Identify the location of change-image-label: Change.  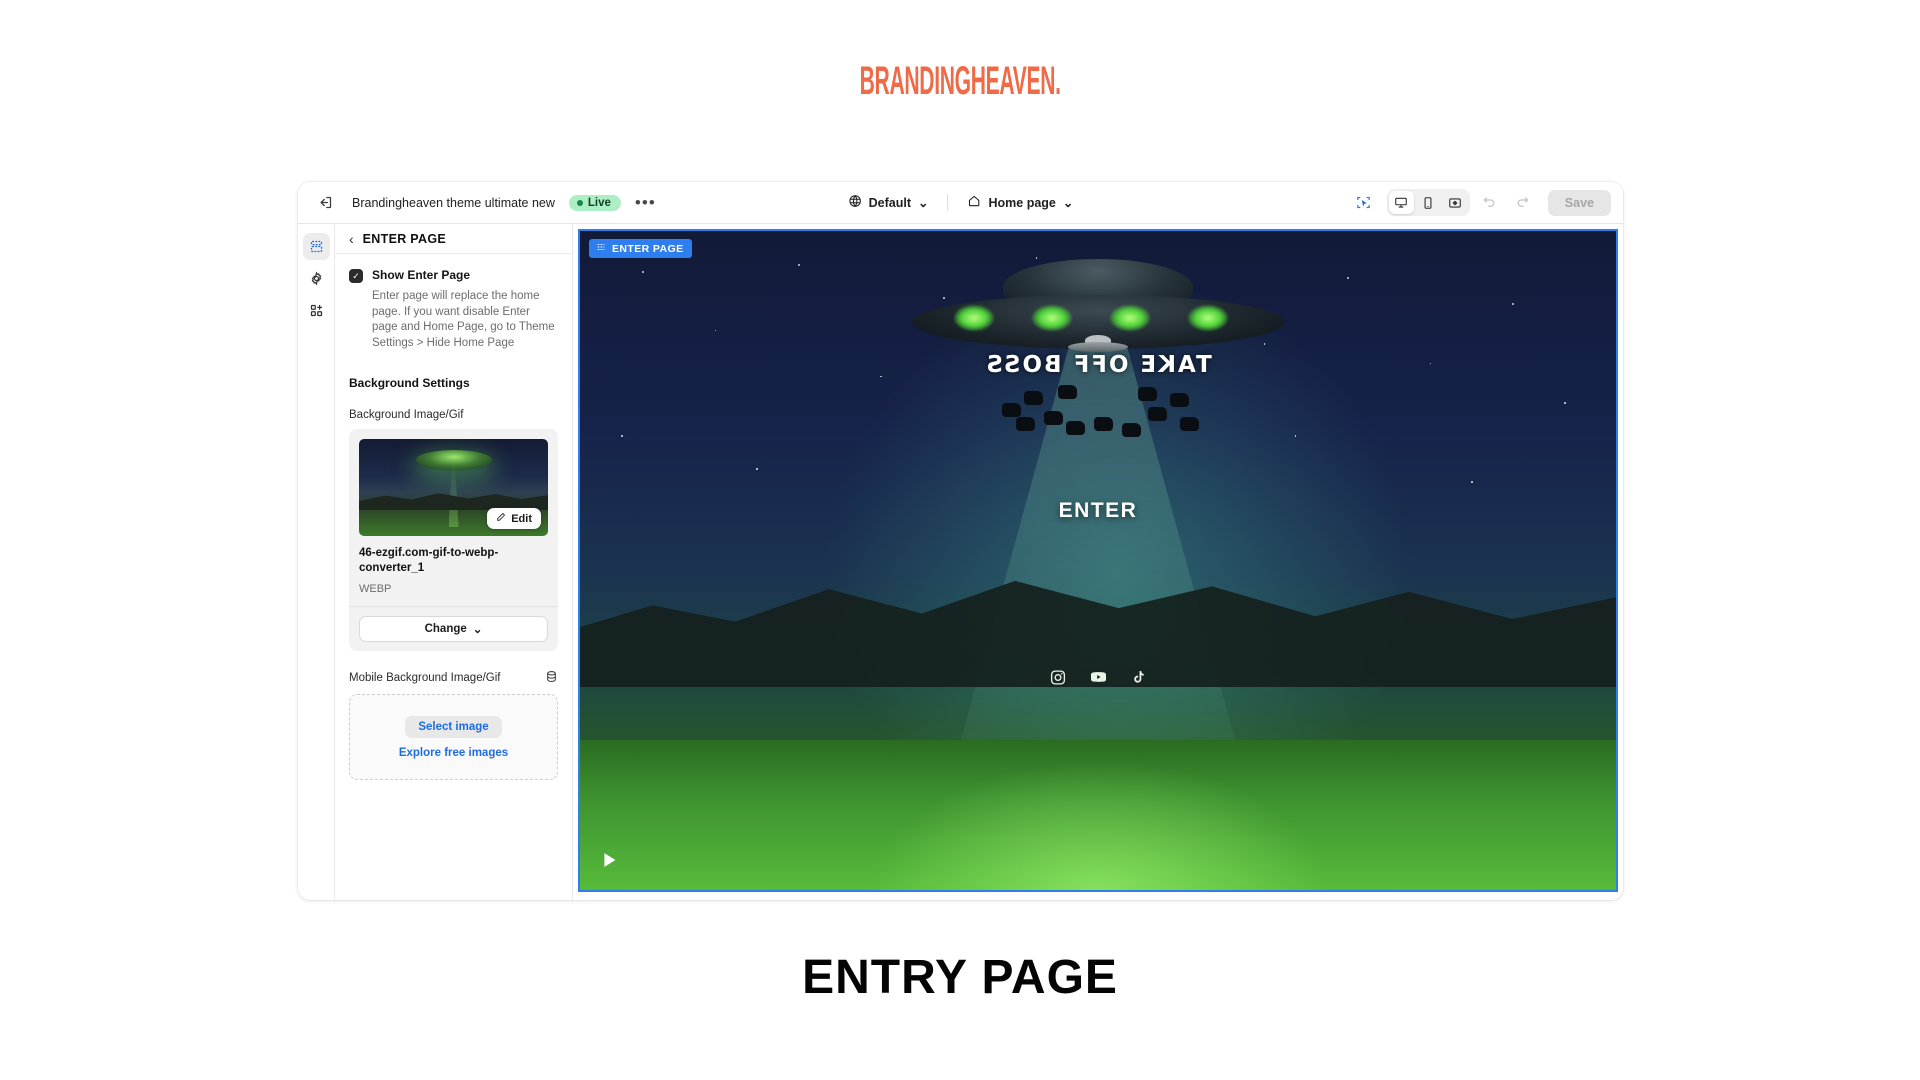
(445, 629).